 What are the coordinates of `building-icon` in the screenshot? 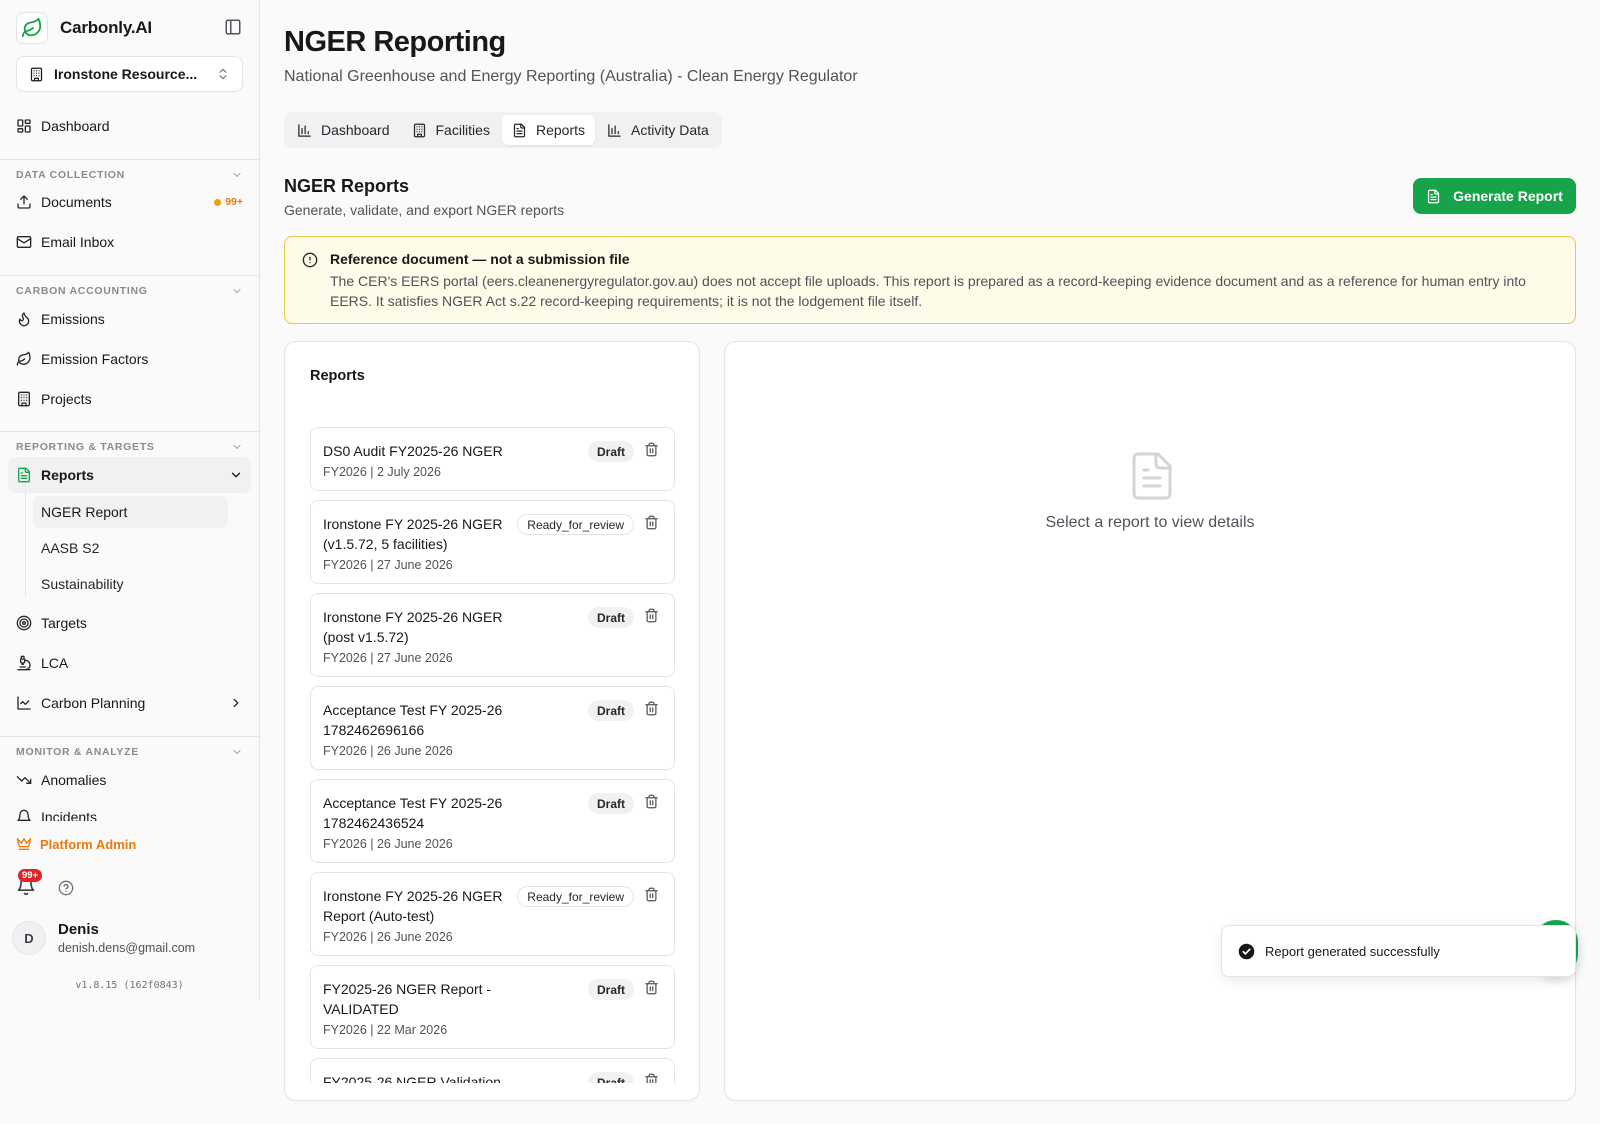 It's located at (36, 74).